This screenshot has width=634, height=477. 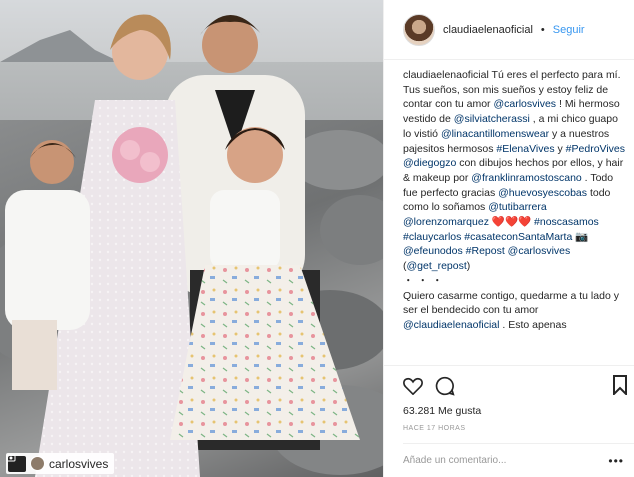 I want to click on caption-link: @claudiaelenaoficial, so click(x=451, y=325).